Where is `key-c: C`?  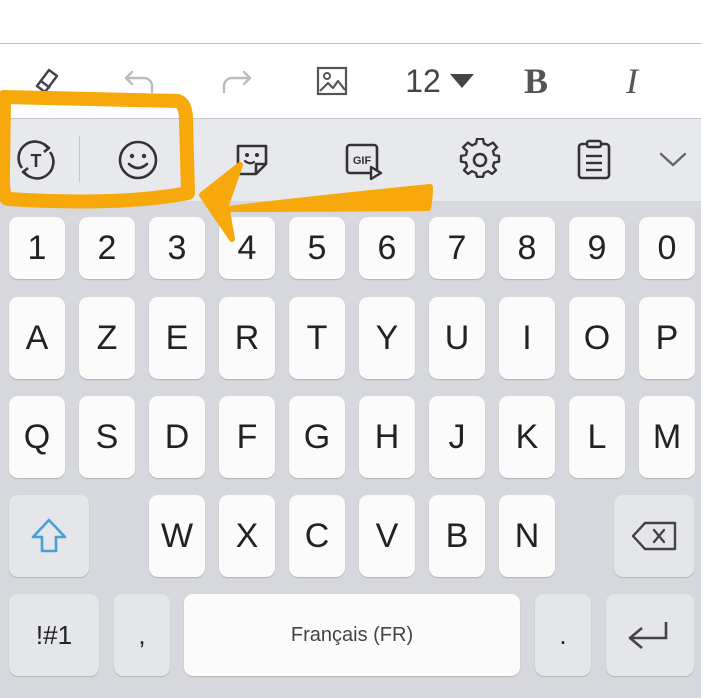
key-c: C is located at coordinates (317, 536).